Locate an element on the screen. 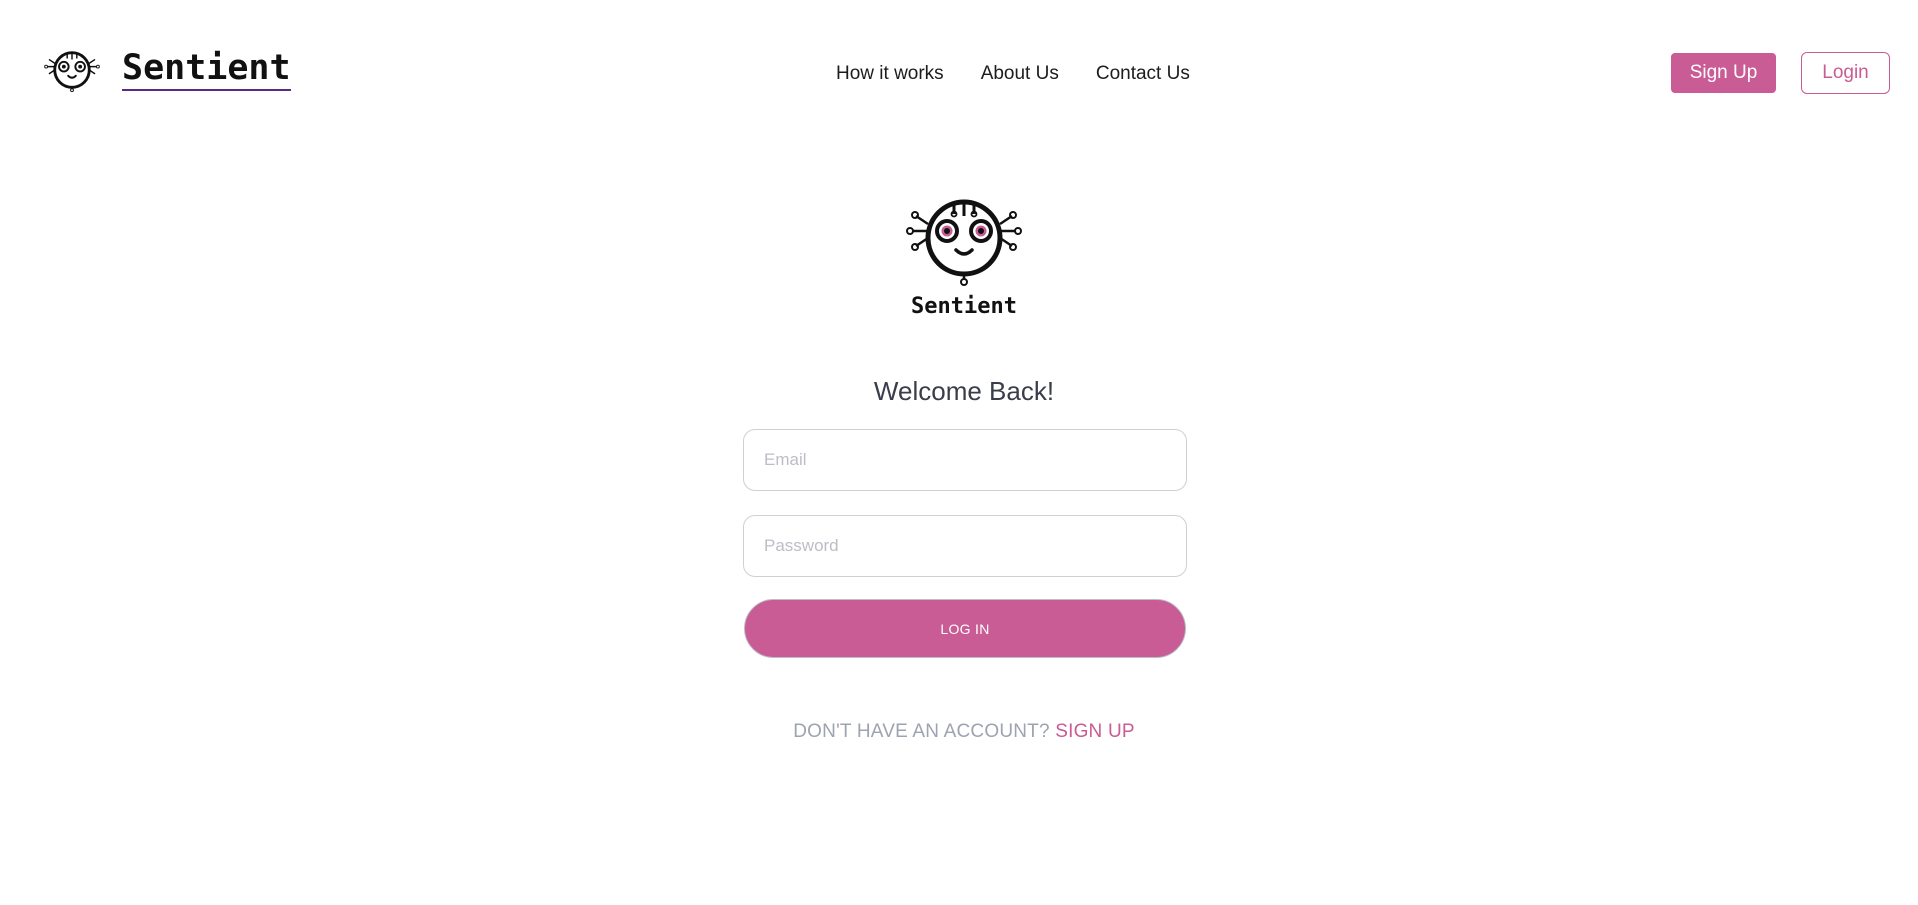  signup-prompt: DON'T HAVE AN ACCOUNT? SIGN UP is located at coordinates (964, 732).